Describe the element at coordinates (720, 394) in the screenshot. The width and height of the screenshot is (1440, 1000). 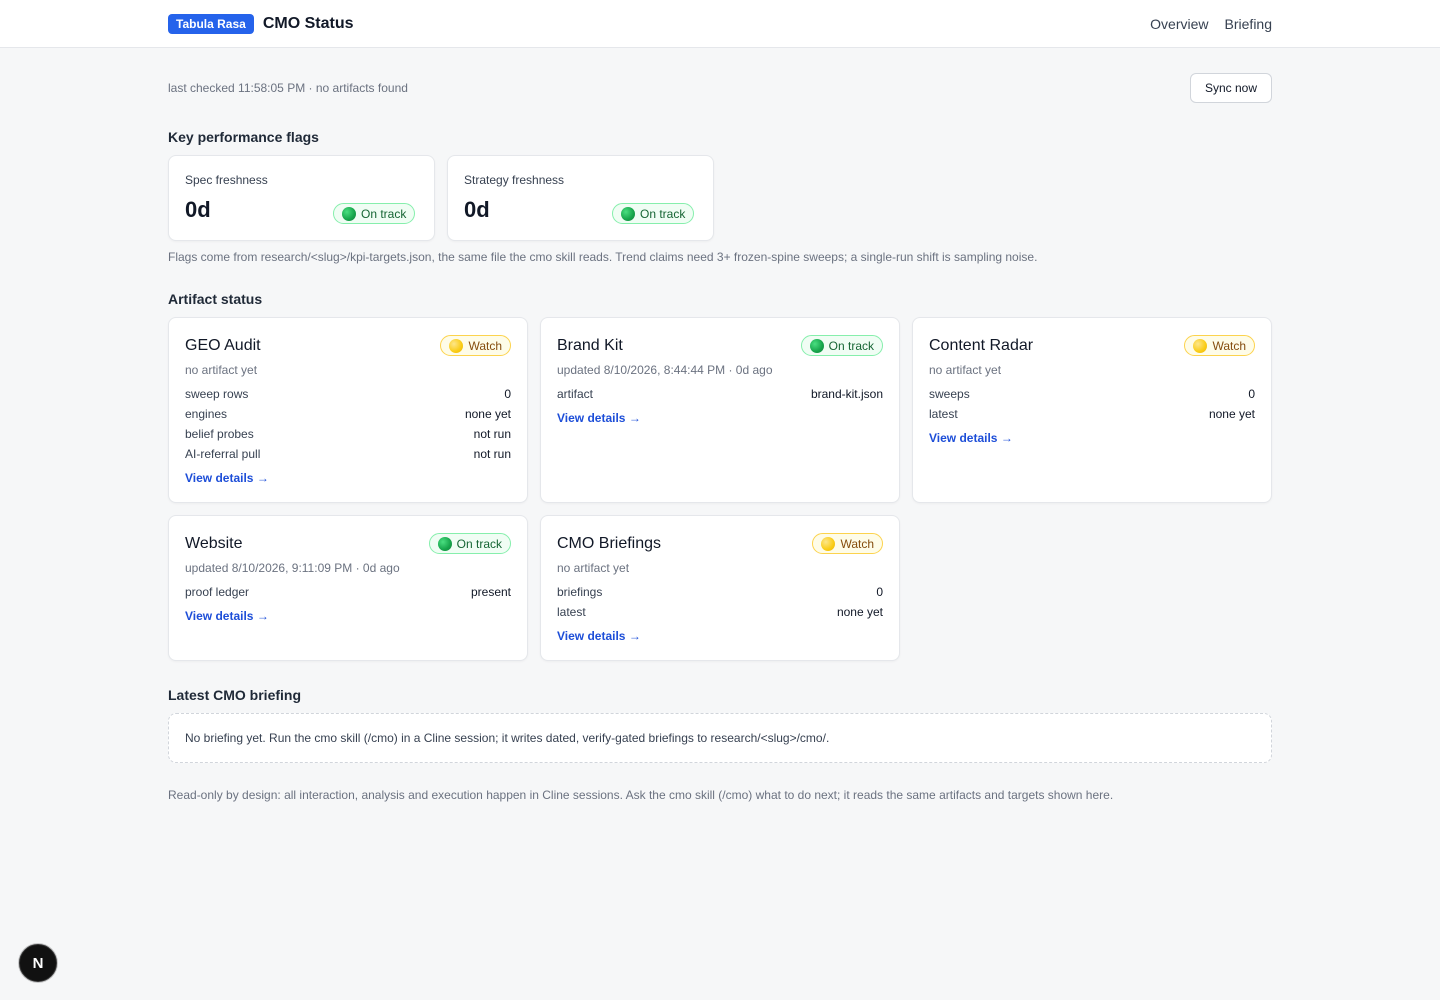
I see `metric-row: artifact brand-kit.json` at that location.